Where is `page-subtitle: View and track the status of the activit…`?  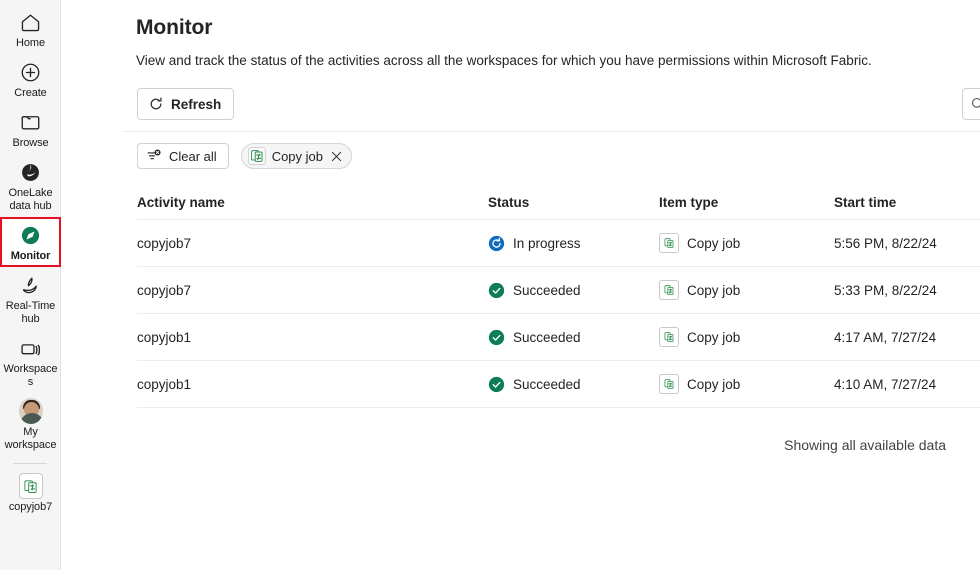
page-subtitle: View and track the status of the activit… is located at coordinates (504, 60).